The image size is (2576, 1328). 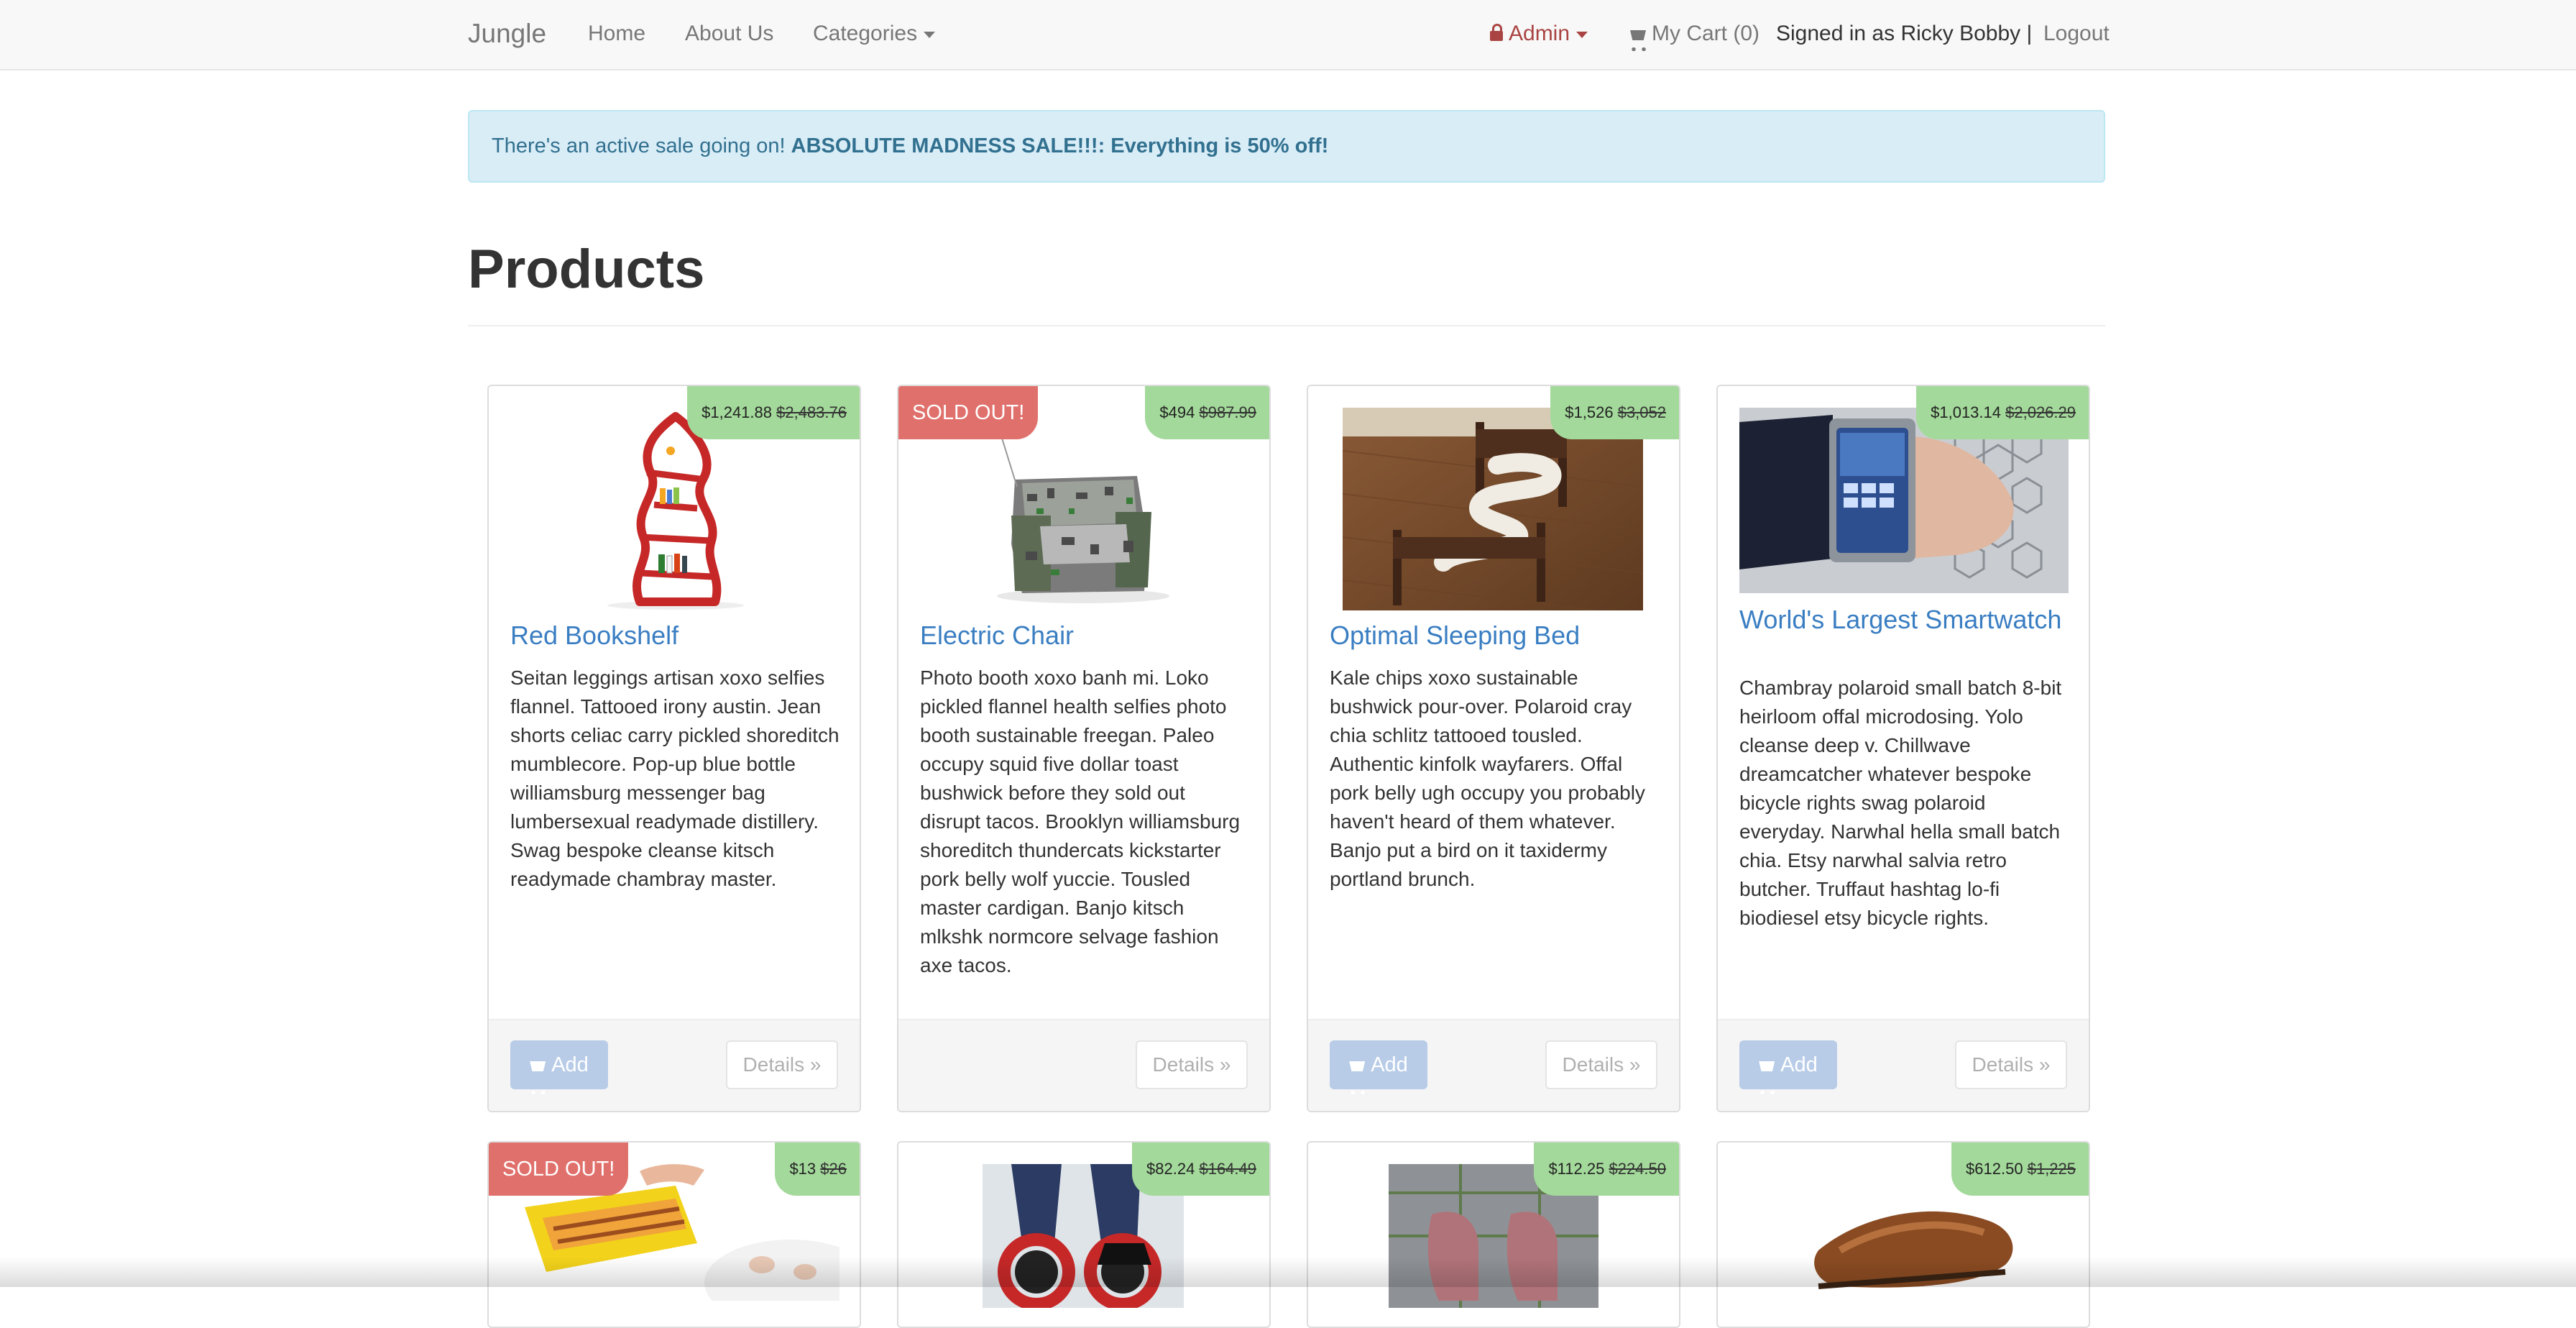 What do you see at coordinates (616, 34) in the screenshot?
I see `nav-home-link: Home` at bounding box center [616, 34].